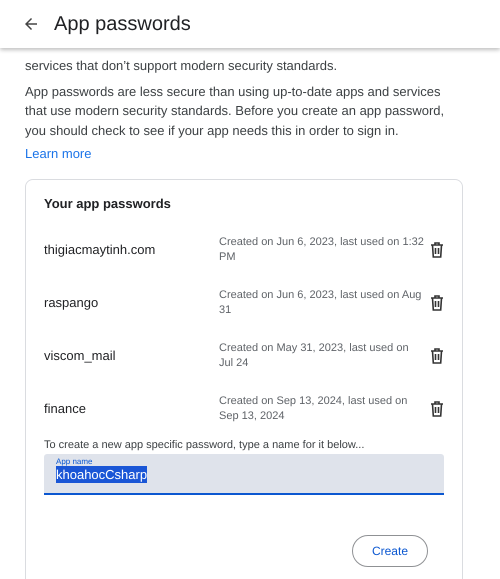 Image resolution: width=500 pixels, height=579 pixels. What do you see at coordinates (313, 409) in the screenshot?
I see `usage-details: Created on Sep 13, 2024, last used on Sep 13, 2024` at bounding box center [313, 409].